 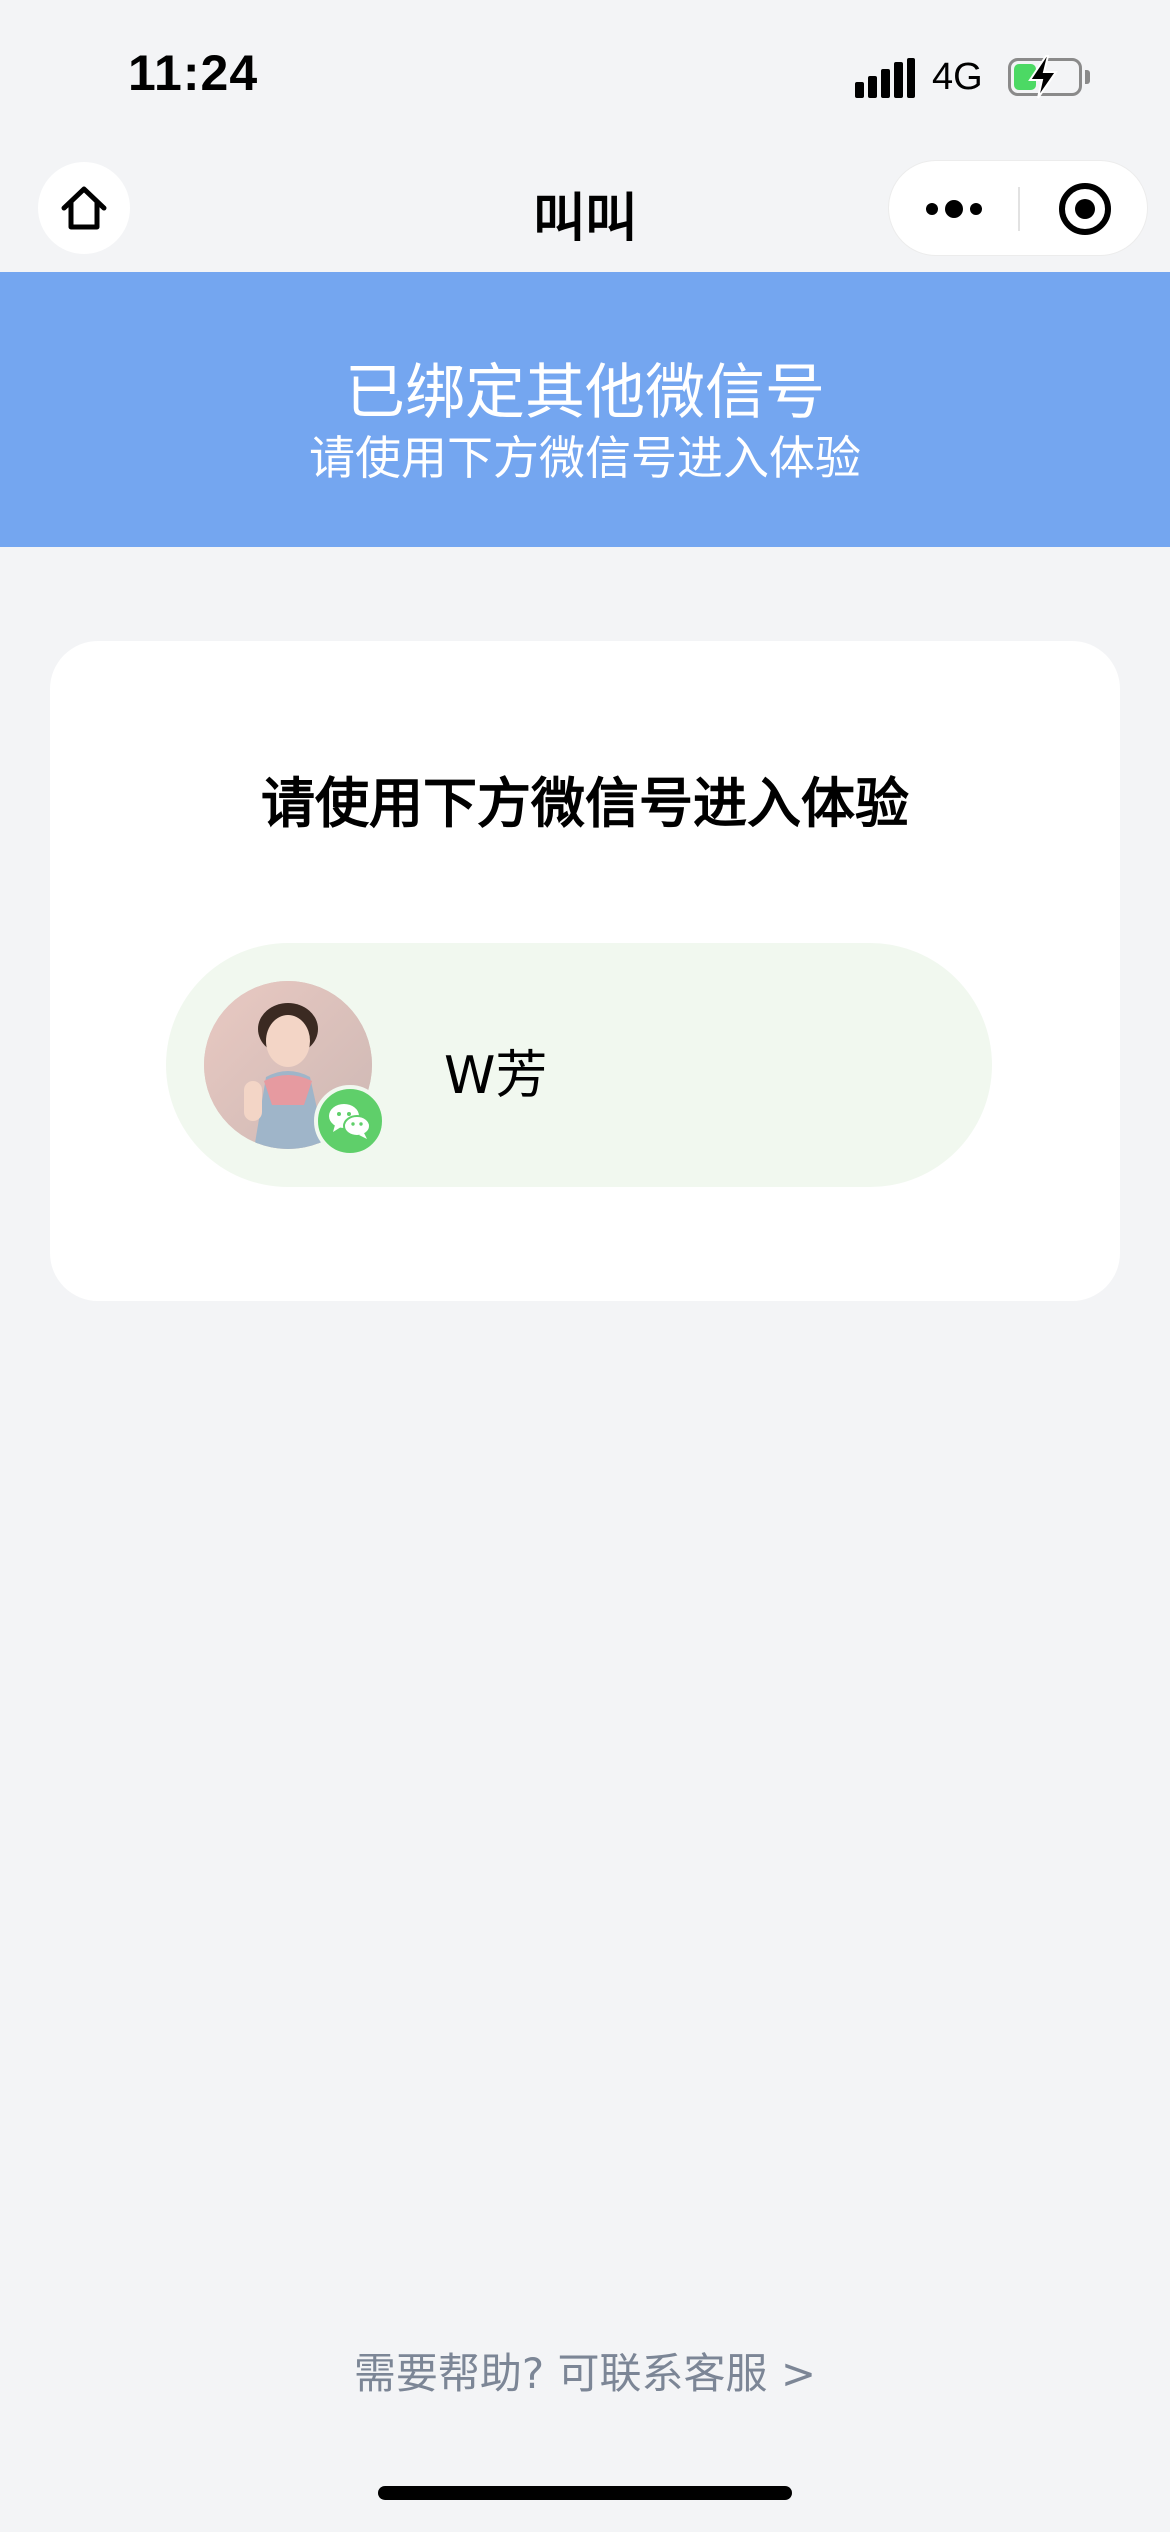 I want to click on account-name: W芳, so click(x=496, y=1076).